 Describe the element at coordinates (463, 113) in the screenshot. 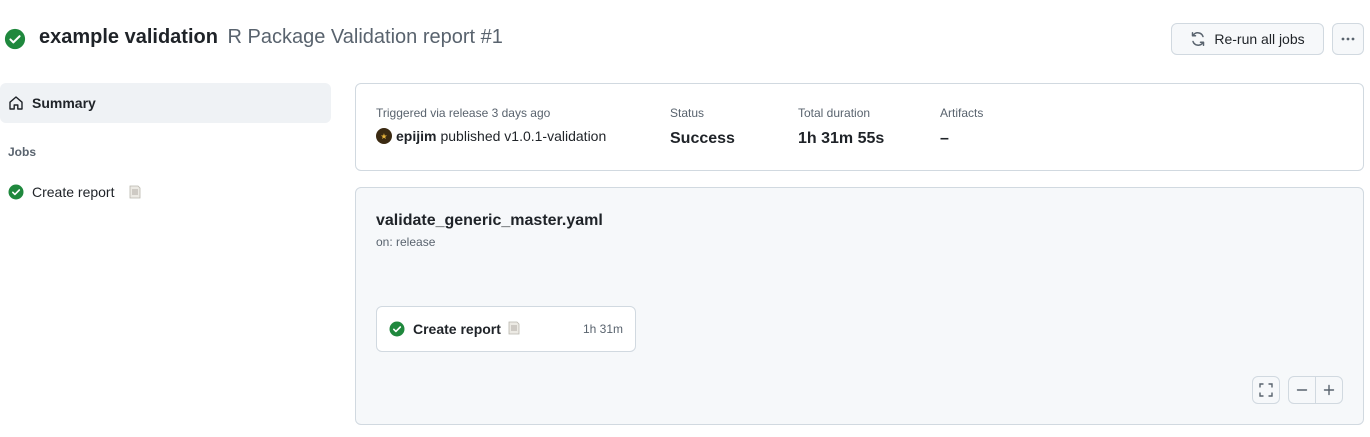

I see `trigger-label: Triggered via release 3 days ago` at that location.